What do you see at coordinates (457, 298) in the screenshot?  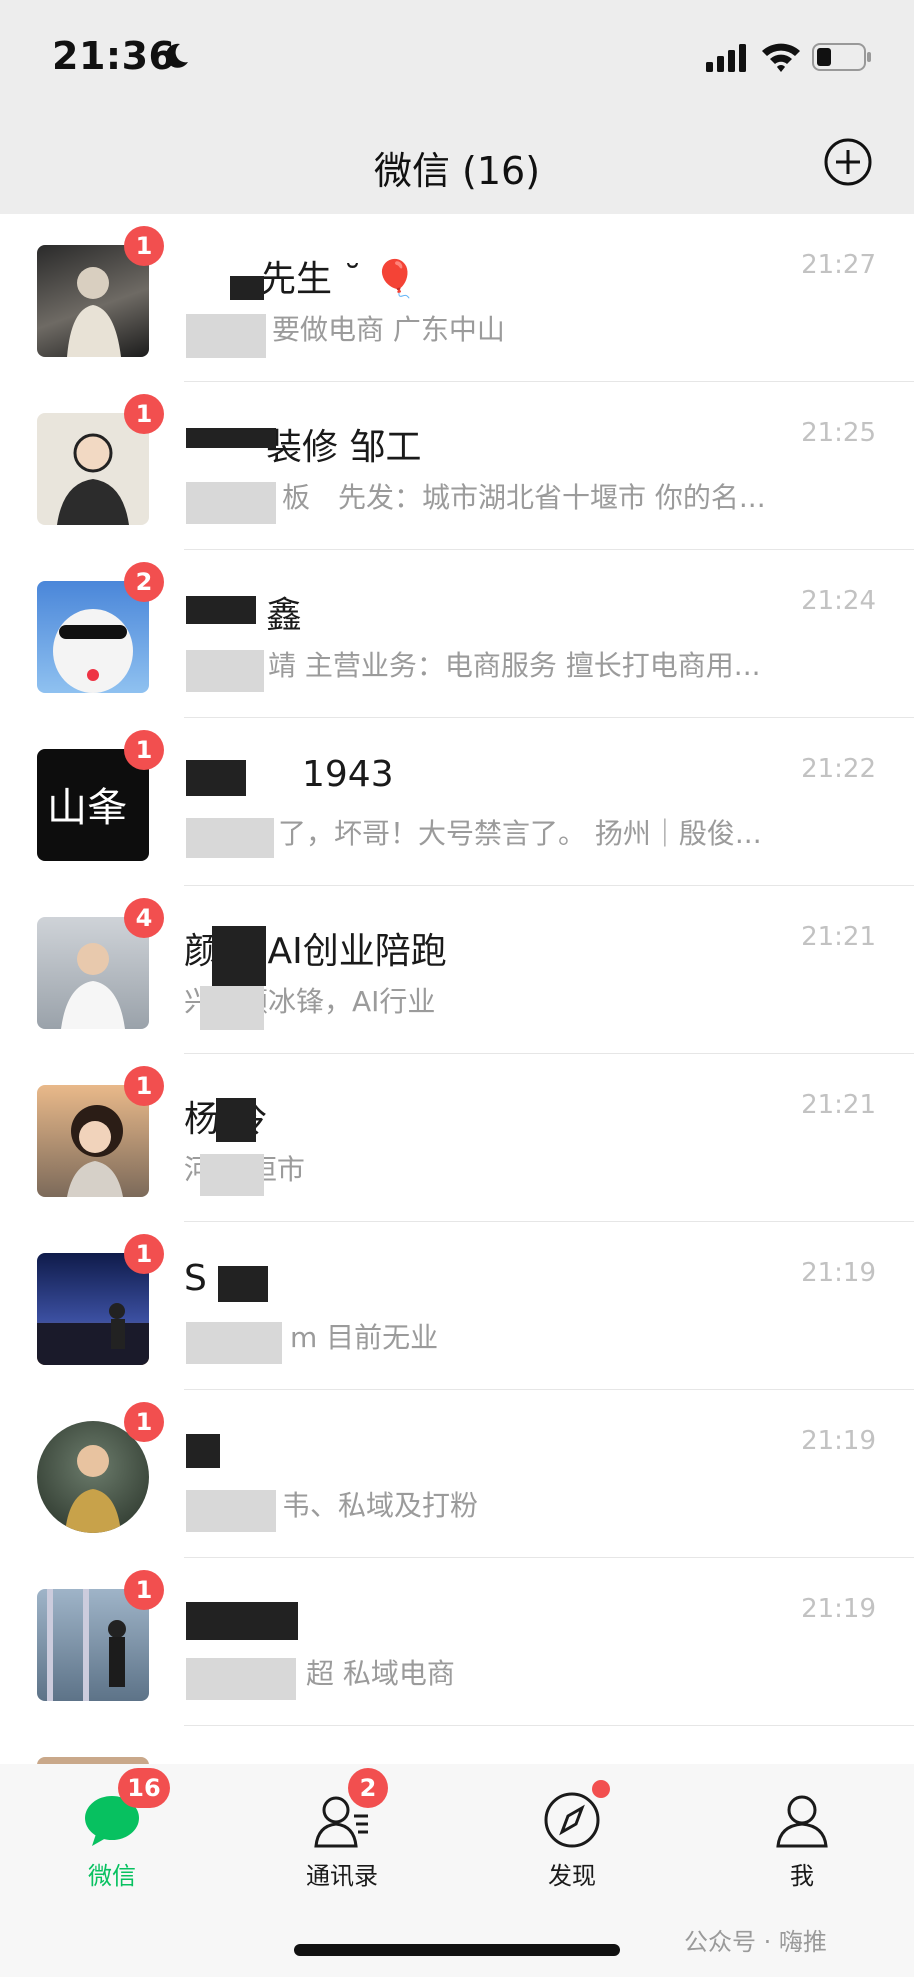 I see `chat-row: 1 先生 ˘ 🎈 要做电商 广东中山 21:27` at bounding box center [457, 298].